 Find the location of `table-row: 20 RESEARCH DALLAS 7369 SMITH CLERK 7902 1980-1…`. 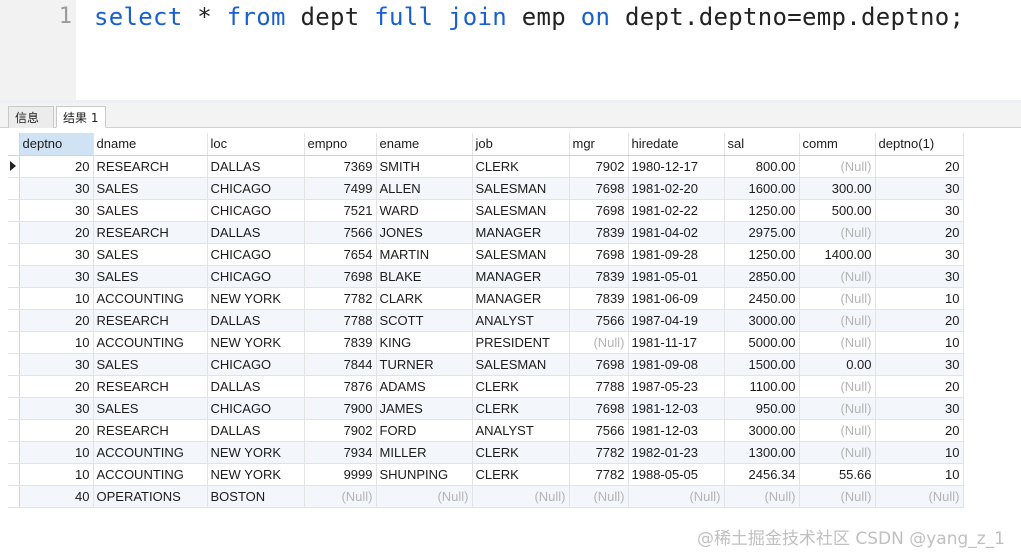

table-row: 20 RESEARCH DALLAS 7369 SMITH CLERK 7902 1980-1… is located at coordinates (486, 166).